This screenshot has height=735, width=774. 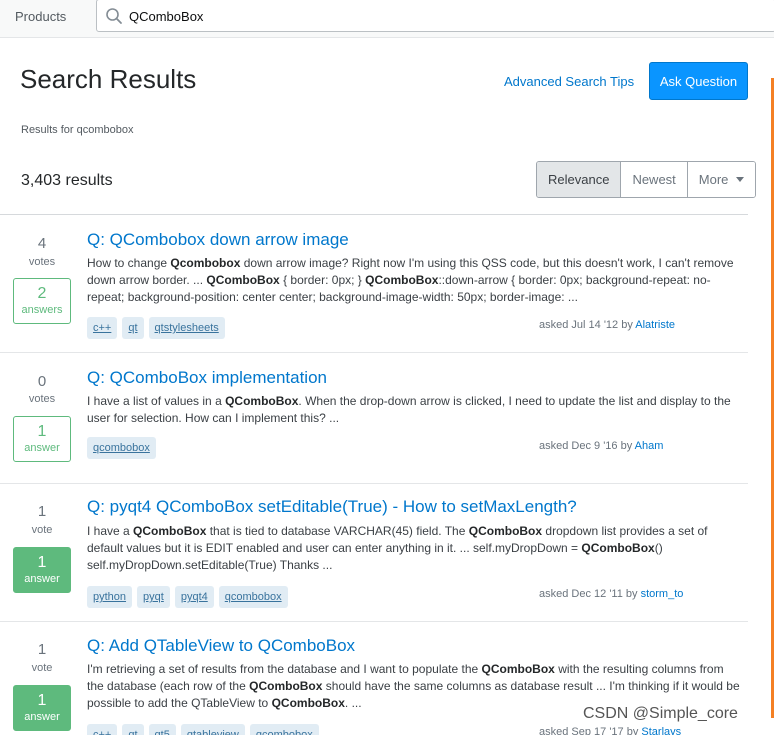 What do you see at coordinates (40, 16) in the screenshot?
I see `products-menu: Products` at bounding box center [40, 16].